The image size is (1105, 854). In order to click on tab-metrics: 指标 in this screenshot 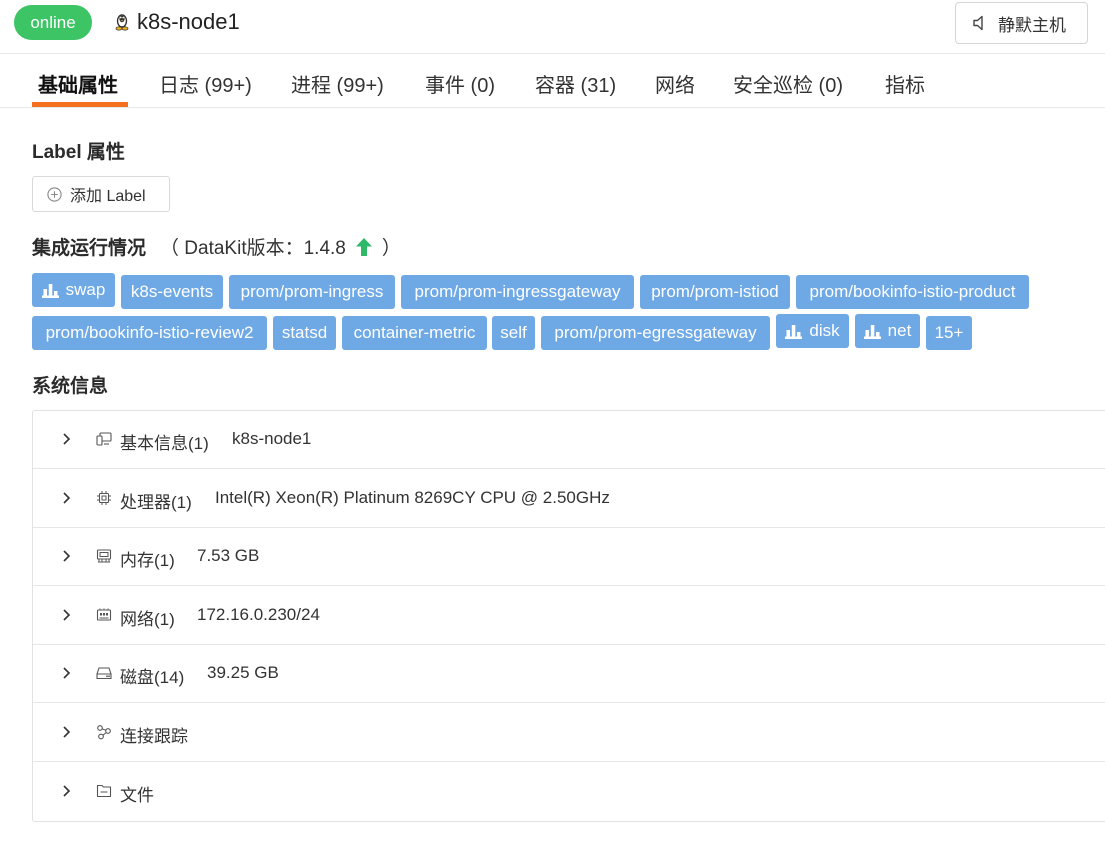, I will do `click(905, 83)`.